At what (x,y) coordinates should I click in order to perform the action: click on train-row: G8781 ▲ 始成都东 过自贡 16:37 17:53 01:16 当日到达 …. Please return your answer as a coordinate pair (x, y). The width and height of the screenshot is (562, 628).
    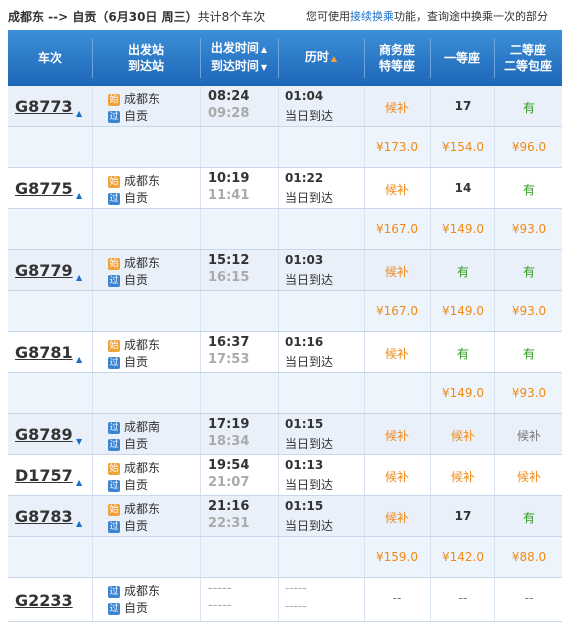
    Looking at the image, I should click on (285, 352).